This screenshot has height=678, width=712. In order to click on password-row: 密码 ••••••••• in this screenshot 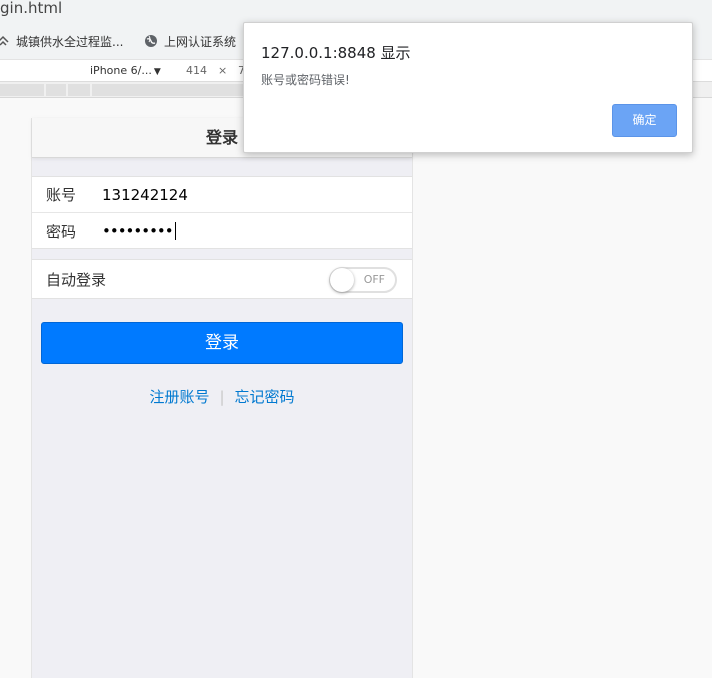, I will do `click(222, 231)`.